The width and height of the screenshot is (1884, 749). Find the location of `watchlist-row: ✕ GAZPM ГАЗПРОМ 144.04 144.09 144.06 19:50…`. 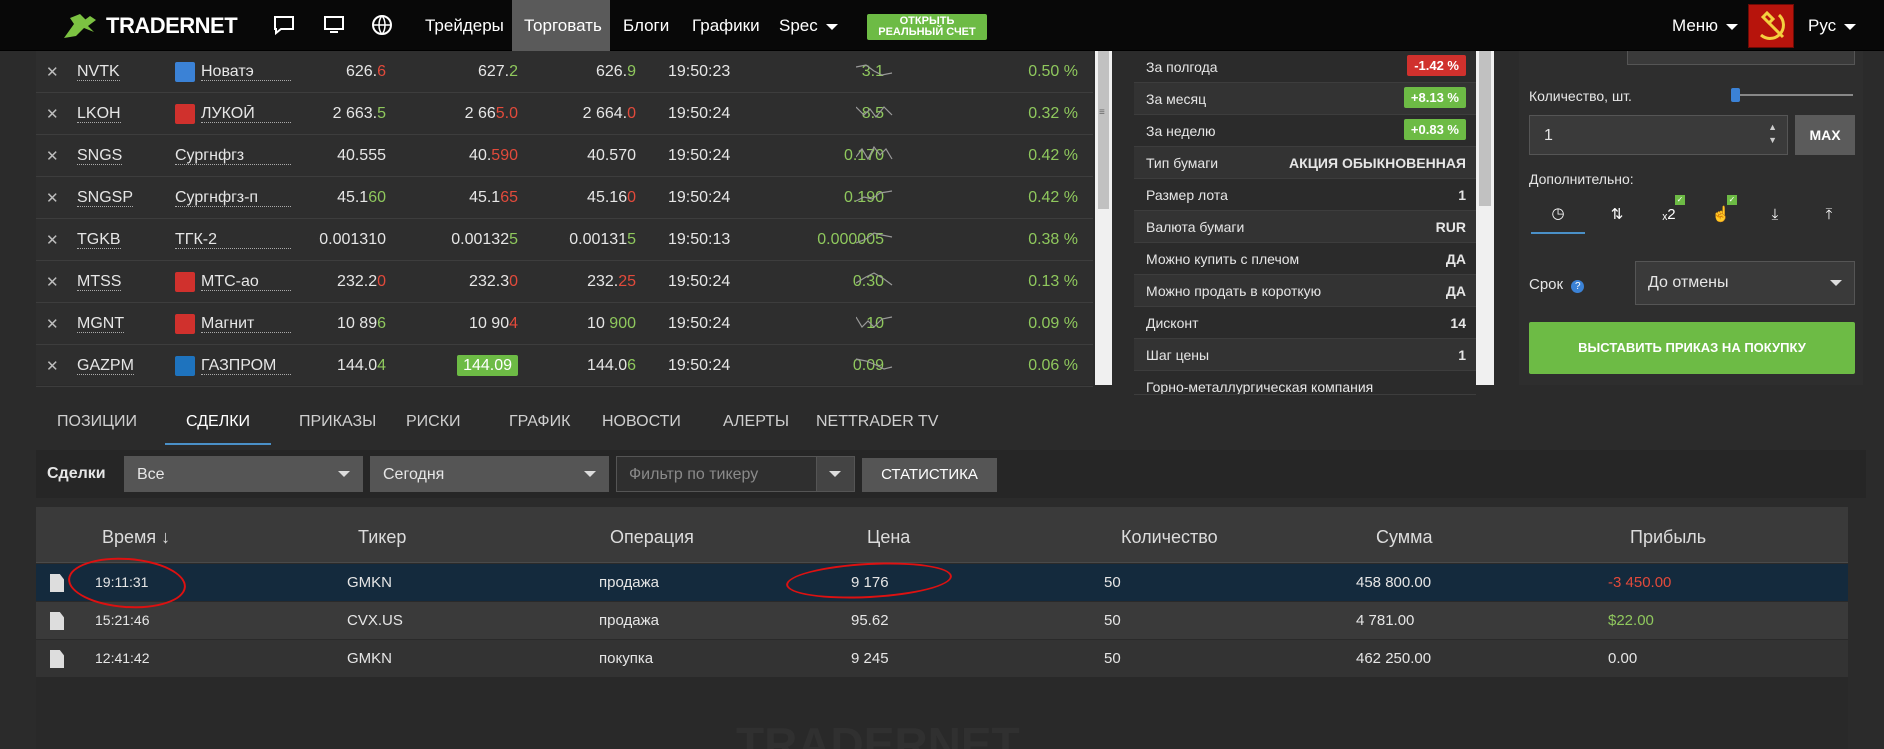

watchlist-row: ✕ GAZPM ГАЗПРОМ 144.04 144.09 144.06 19:50… is located at coordinates (564, 366).